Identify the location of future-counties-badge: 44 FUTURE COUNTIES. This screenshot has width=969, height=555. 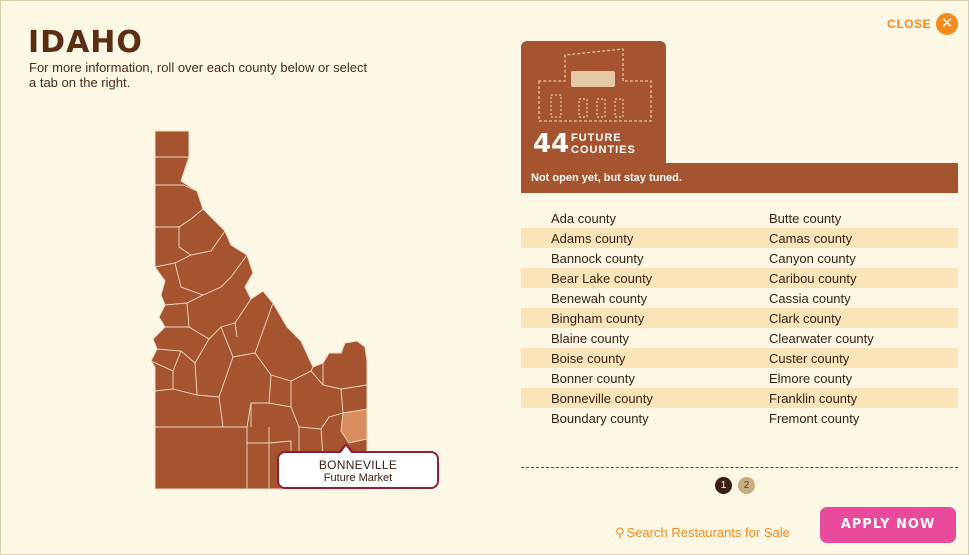
(593, 102).